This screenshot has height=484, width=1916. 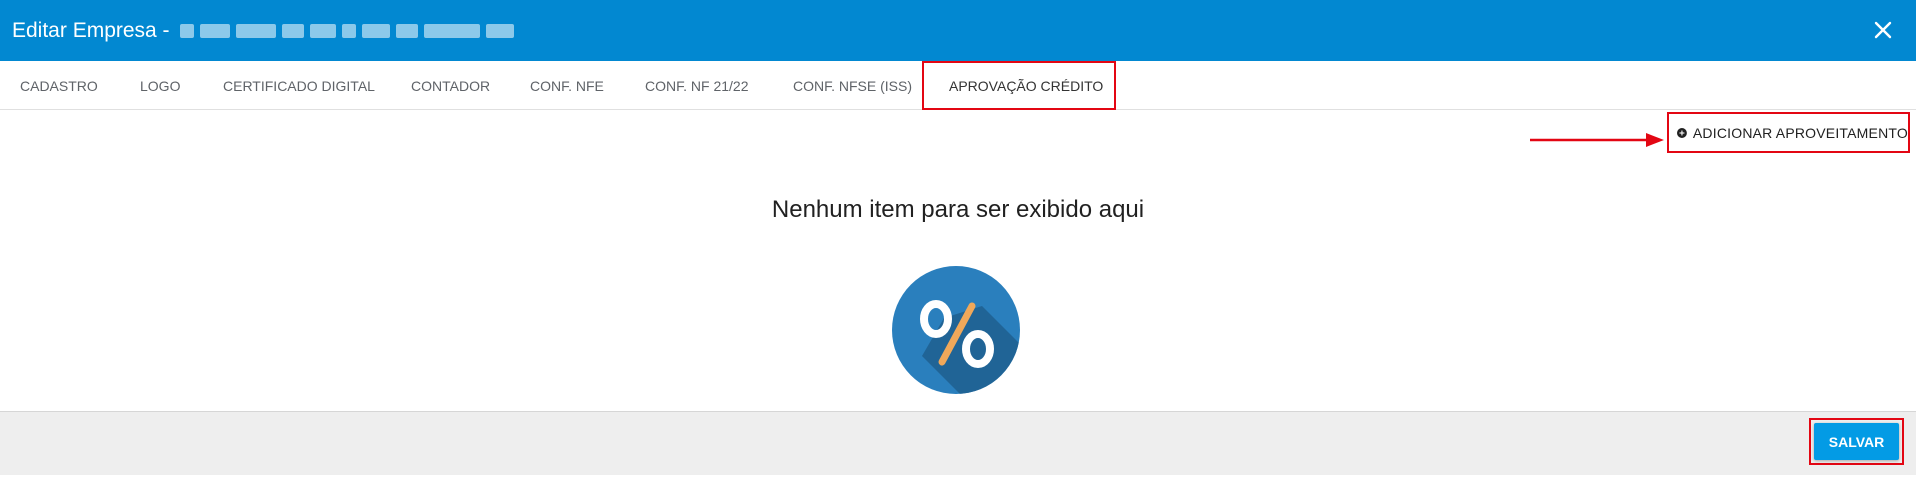 I want to click on arrow-right-icon, so click(x=1597, y=140).